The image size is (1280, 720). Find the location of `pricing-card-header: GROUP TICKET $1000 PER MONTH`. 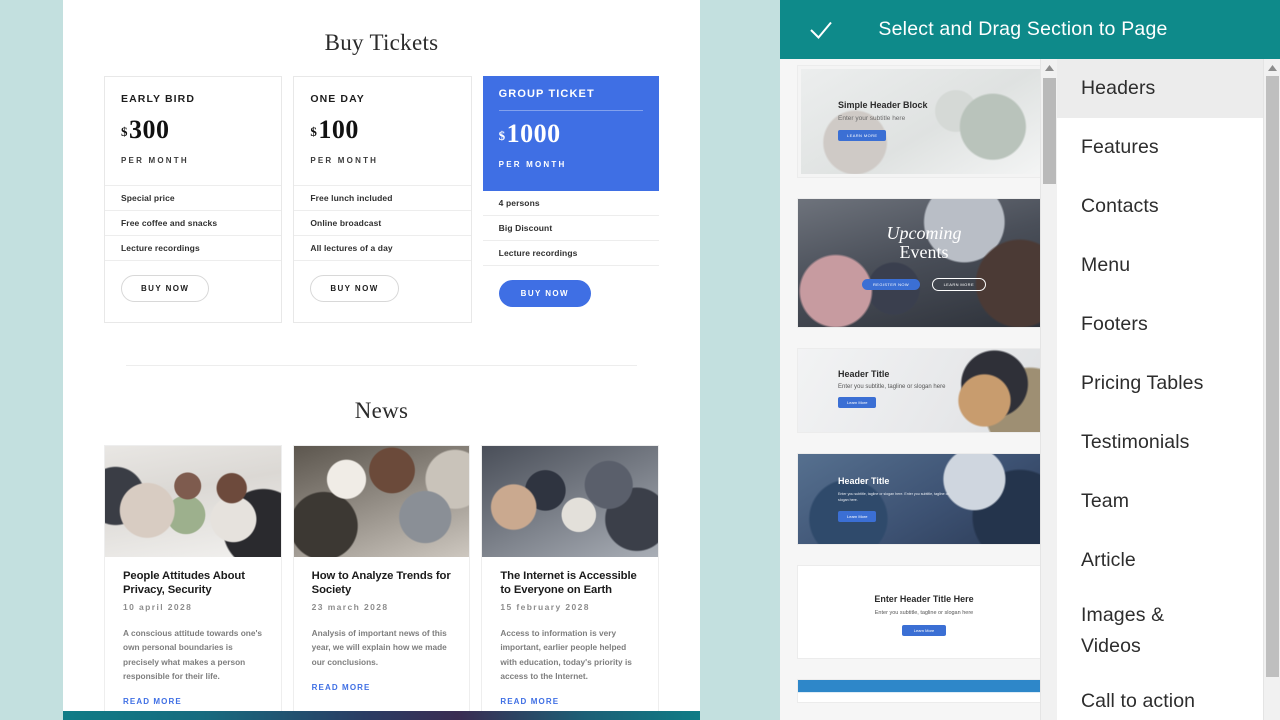

pricing-card-header: GROUP TICKET $1000 PER MONTH is located at coordinates (570, 133).